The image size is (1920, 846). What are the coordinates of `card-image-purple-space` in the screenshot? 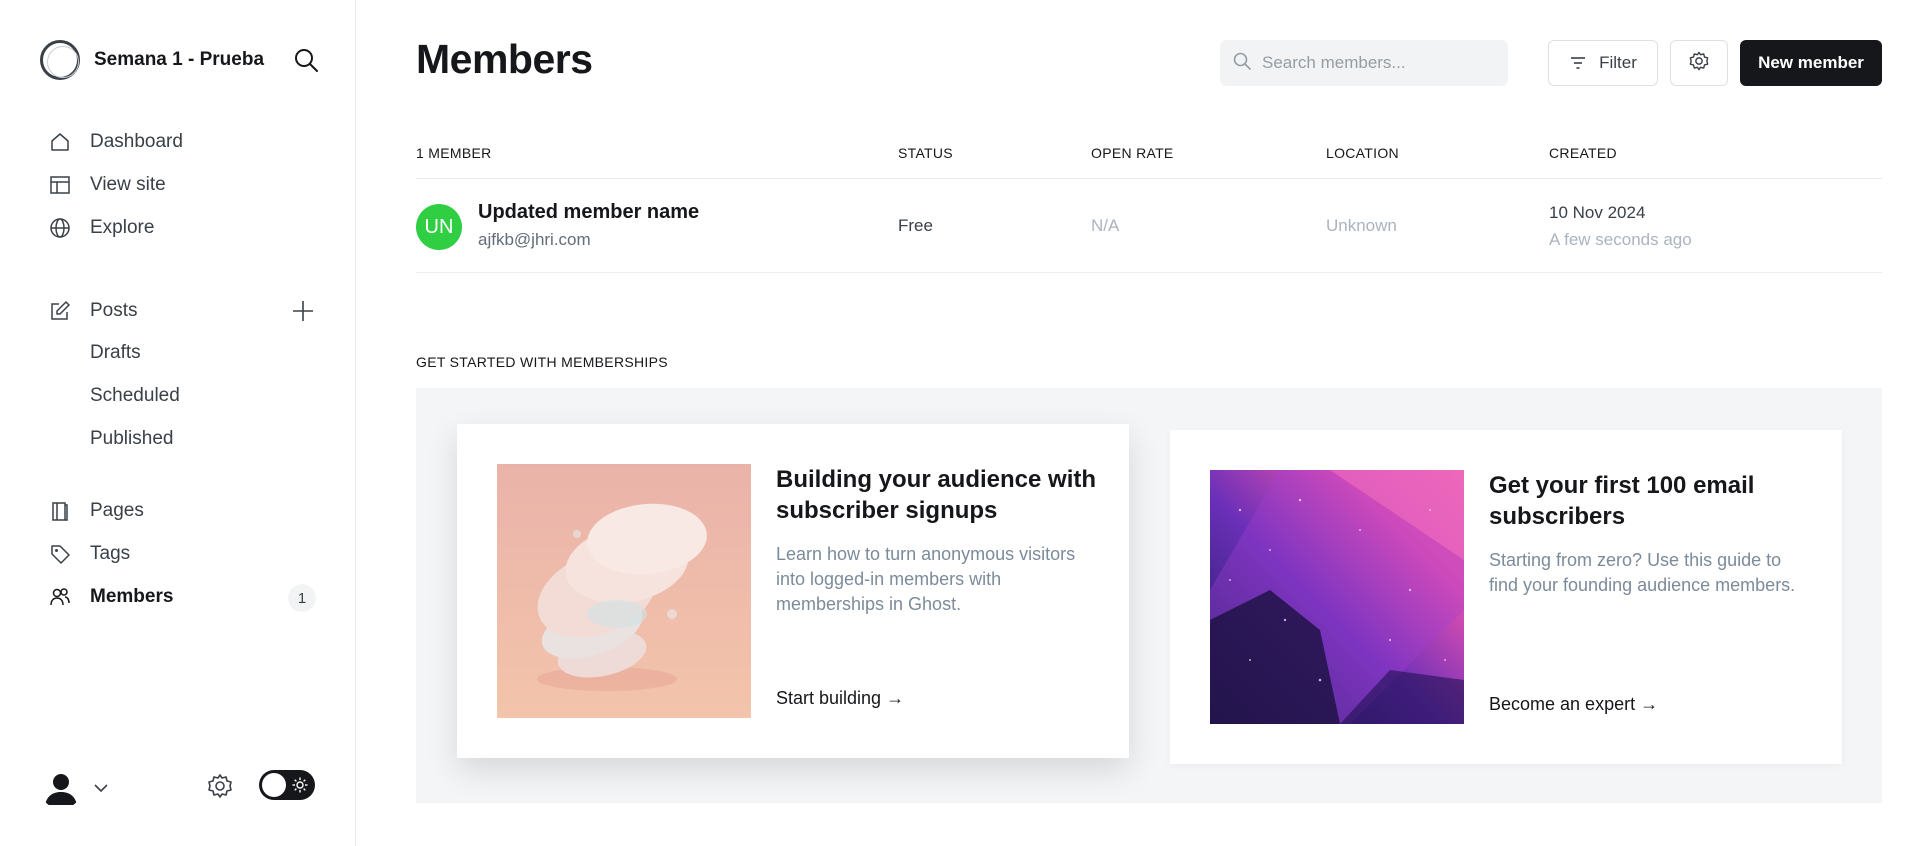 It's located at (1337, 597).